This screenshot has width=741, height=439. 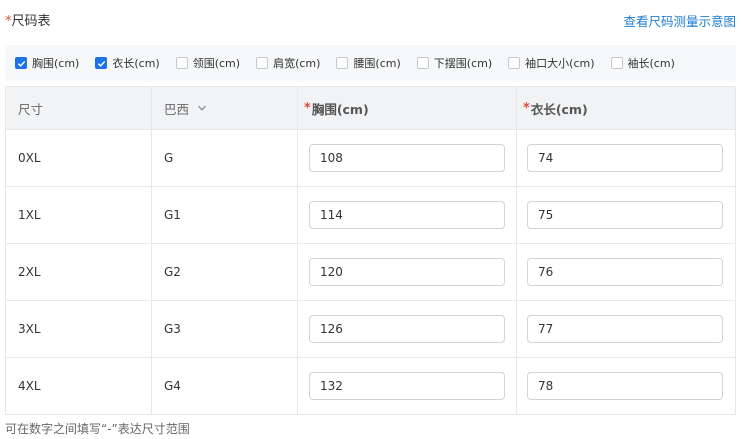 I want to click on size-cell: 4XL, so click(x=79, y=386).